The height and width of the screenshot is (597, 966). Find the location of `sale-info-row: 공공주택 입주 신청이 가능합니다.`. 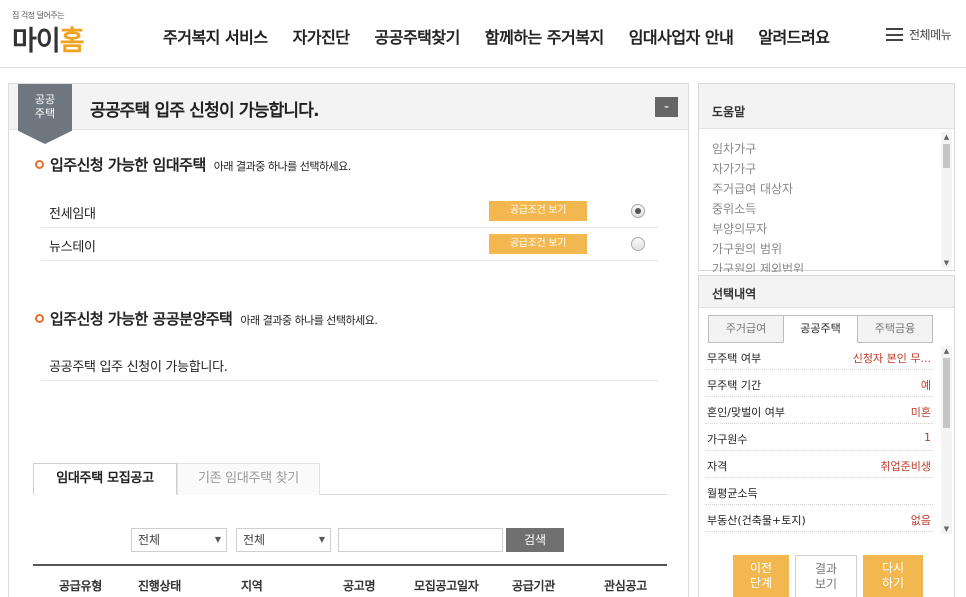

sale-info-row: 공공주택 입주 신청이 가능합니다. is located at coordinates (349, 361).